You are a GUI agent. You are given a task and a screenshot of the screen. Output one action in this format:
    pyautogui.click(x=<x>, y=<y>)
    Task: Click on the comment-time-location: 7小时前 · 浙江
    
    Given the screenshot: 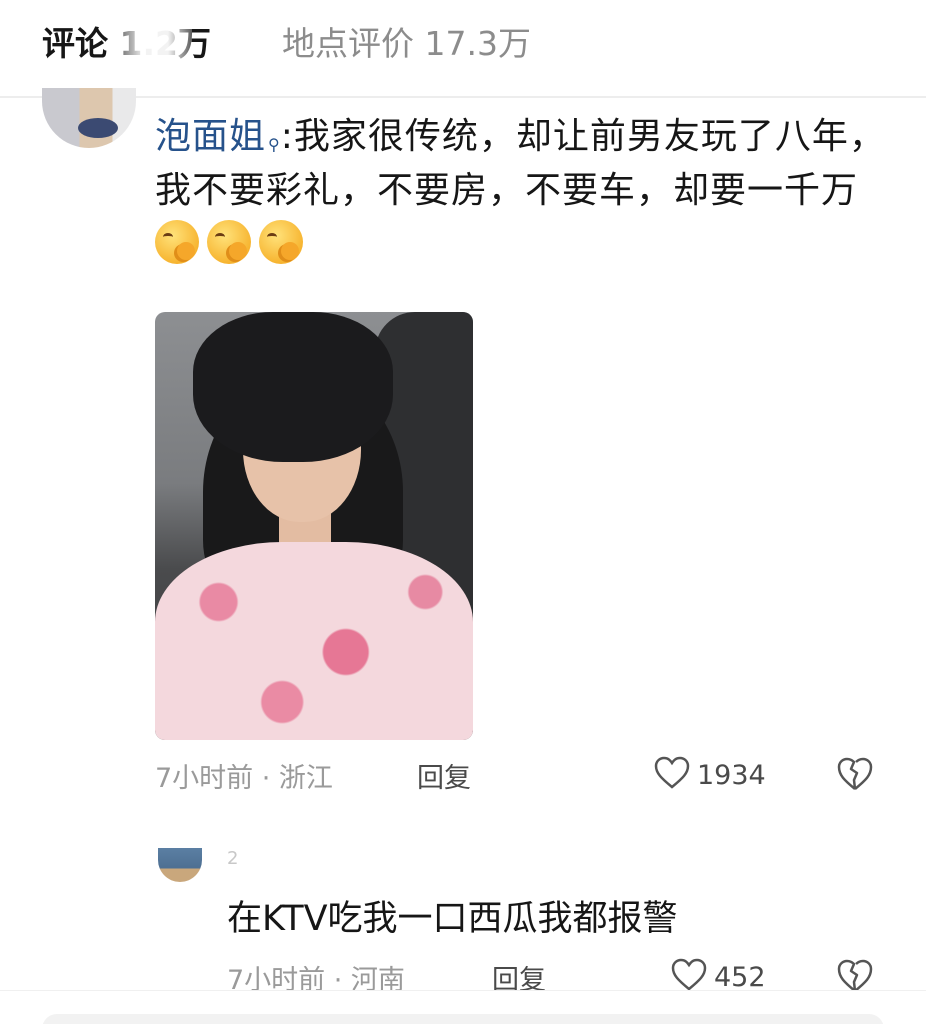 What is the action you would take?
    pyautogui.click(x=244, y=778)
    